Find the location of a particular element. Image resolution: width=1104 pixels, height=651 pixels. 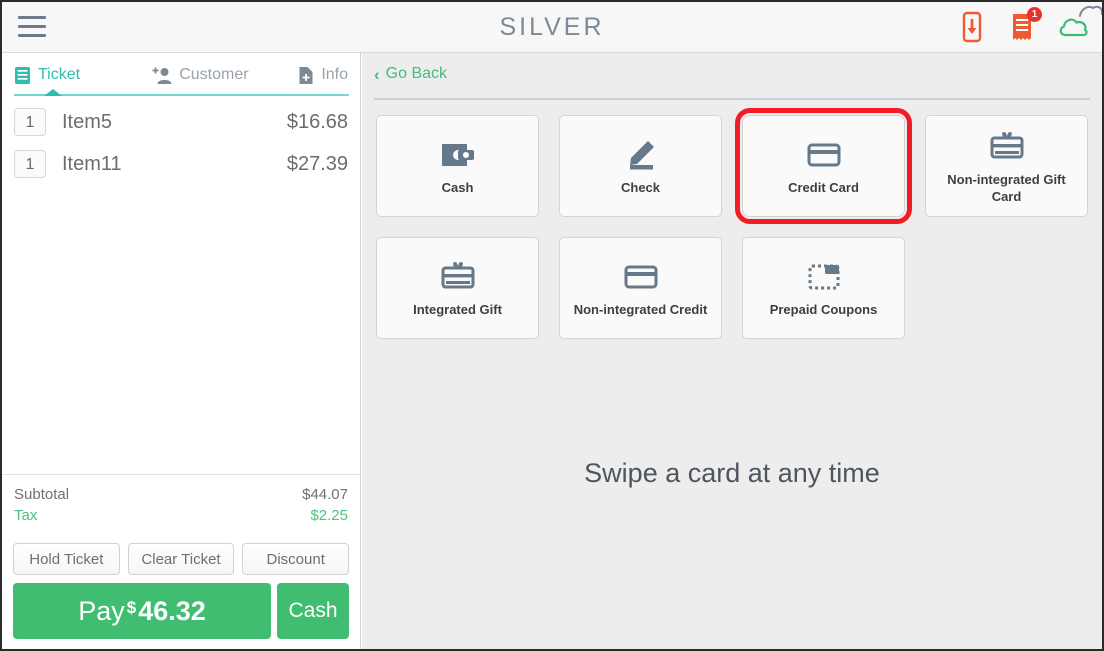

item-price: $27.39 is located at coordinates (317, 163).